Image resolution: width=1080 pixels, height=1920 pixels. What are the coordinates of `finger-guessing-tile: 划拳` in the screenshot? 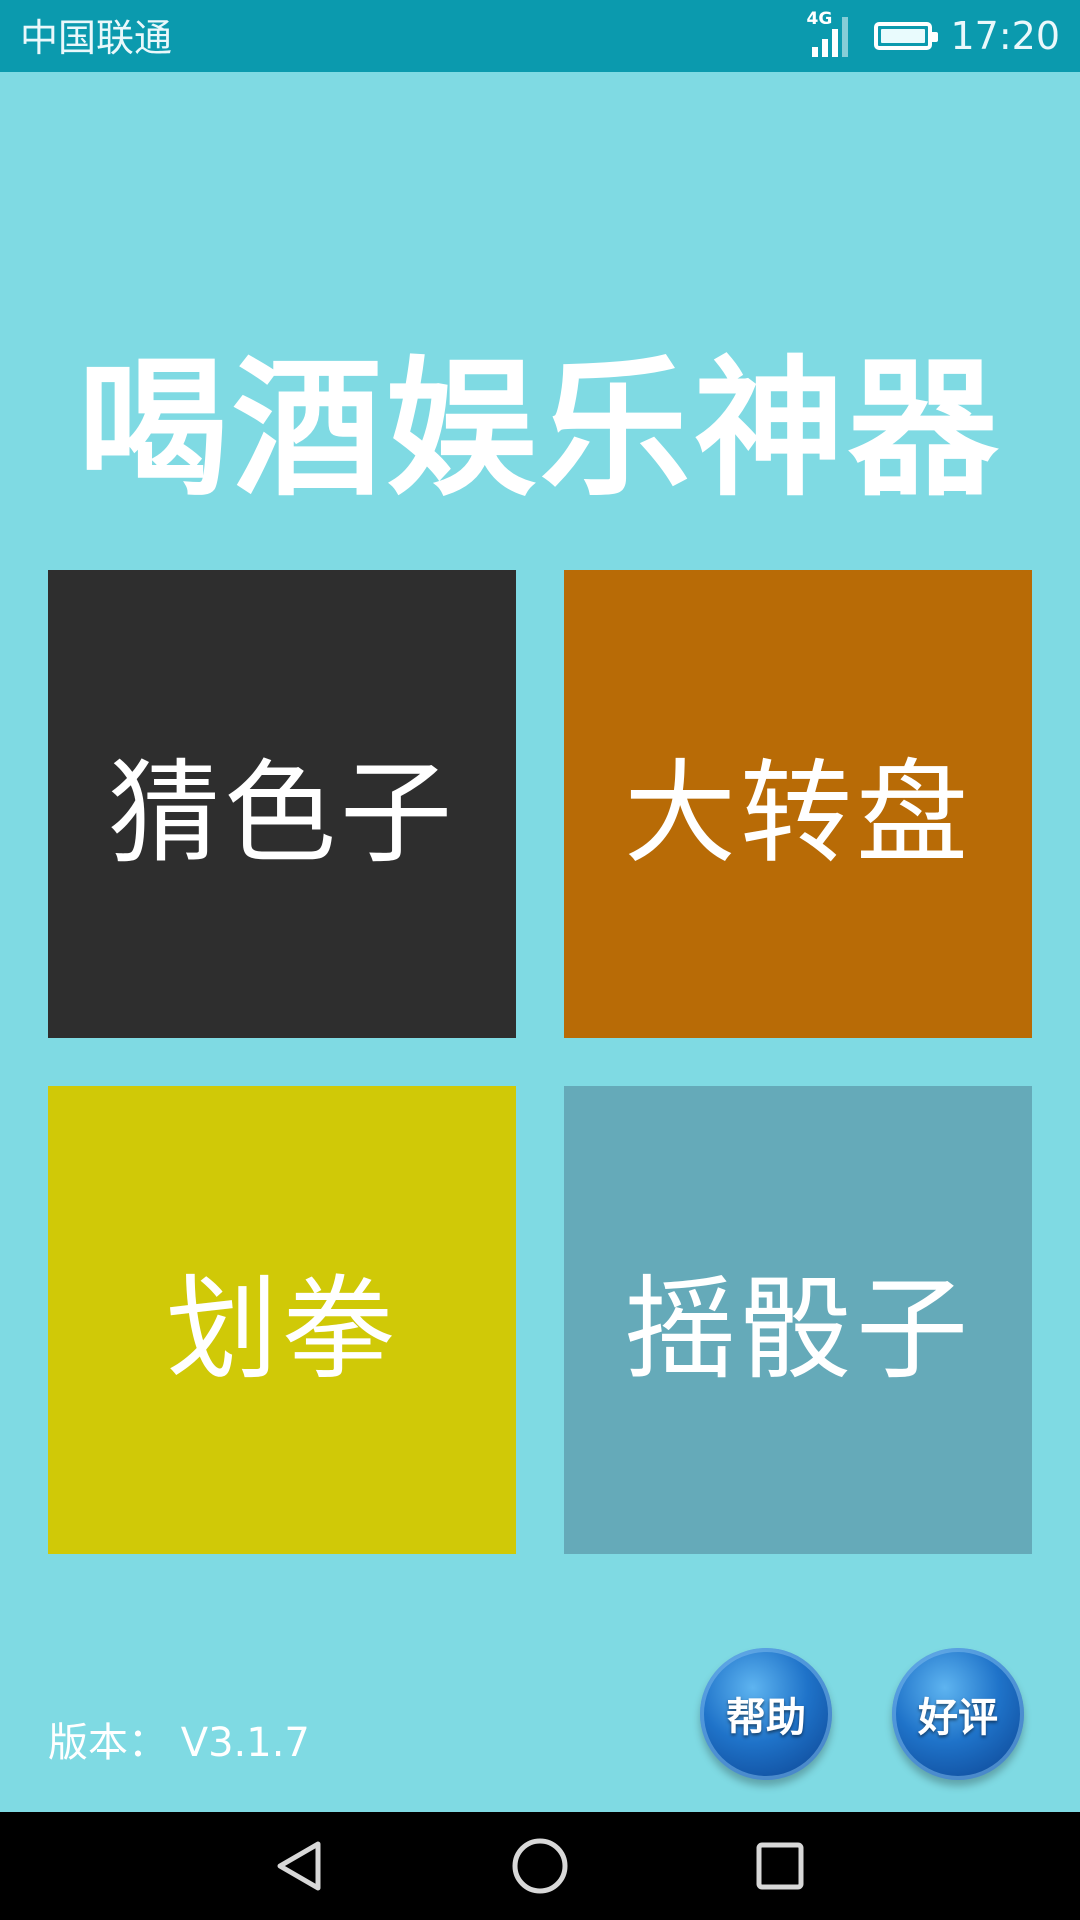 It's located at (282, 1320).